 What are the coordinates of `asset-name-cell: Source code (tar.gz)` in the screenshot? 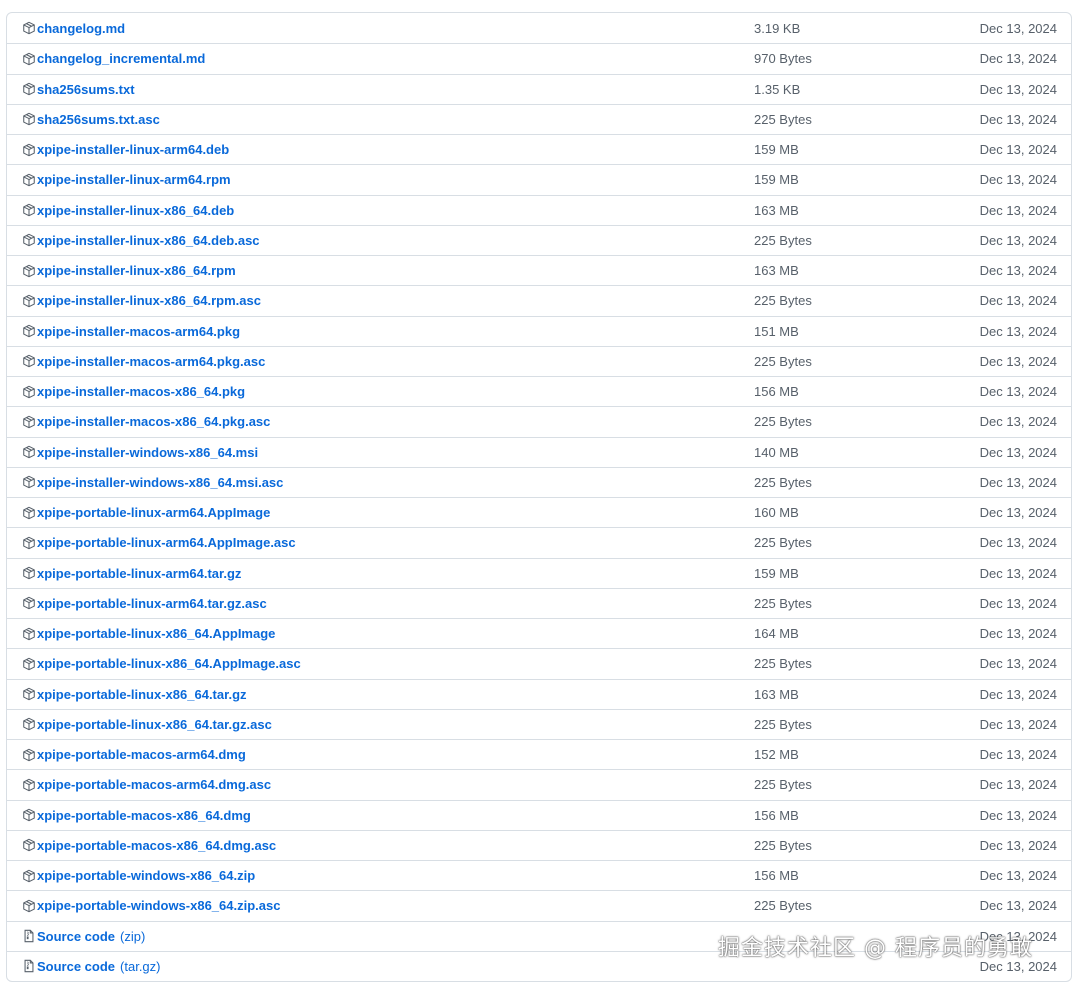 It's located at (91, 966).